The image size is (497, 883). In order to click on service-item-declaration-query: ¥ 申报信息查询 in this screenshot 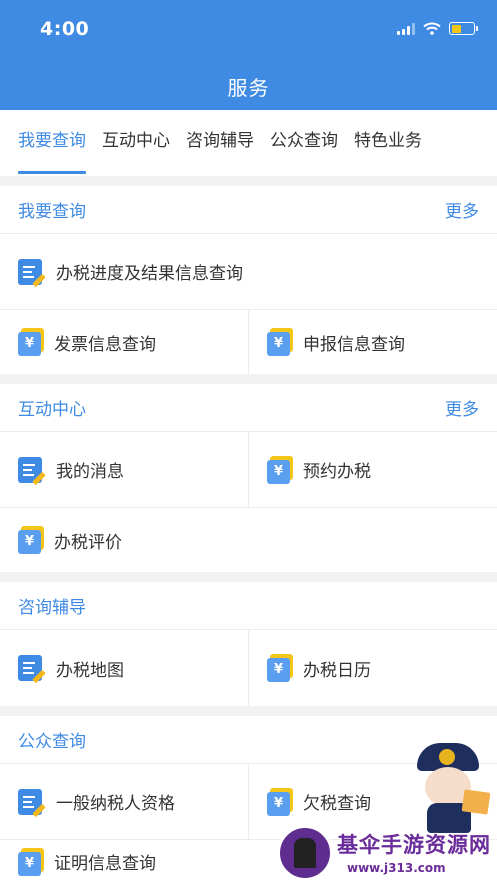, I will do `click(372, 342)`.